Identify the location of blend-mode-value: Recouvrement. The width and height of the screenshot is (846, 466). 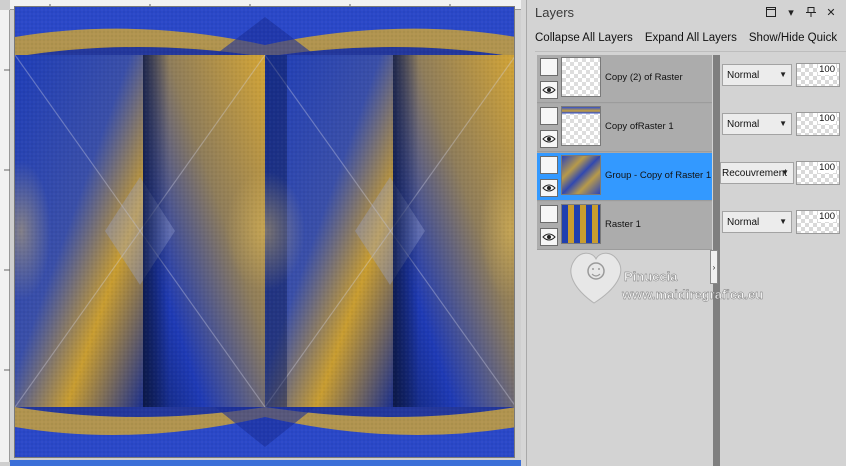
(755, 173).